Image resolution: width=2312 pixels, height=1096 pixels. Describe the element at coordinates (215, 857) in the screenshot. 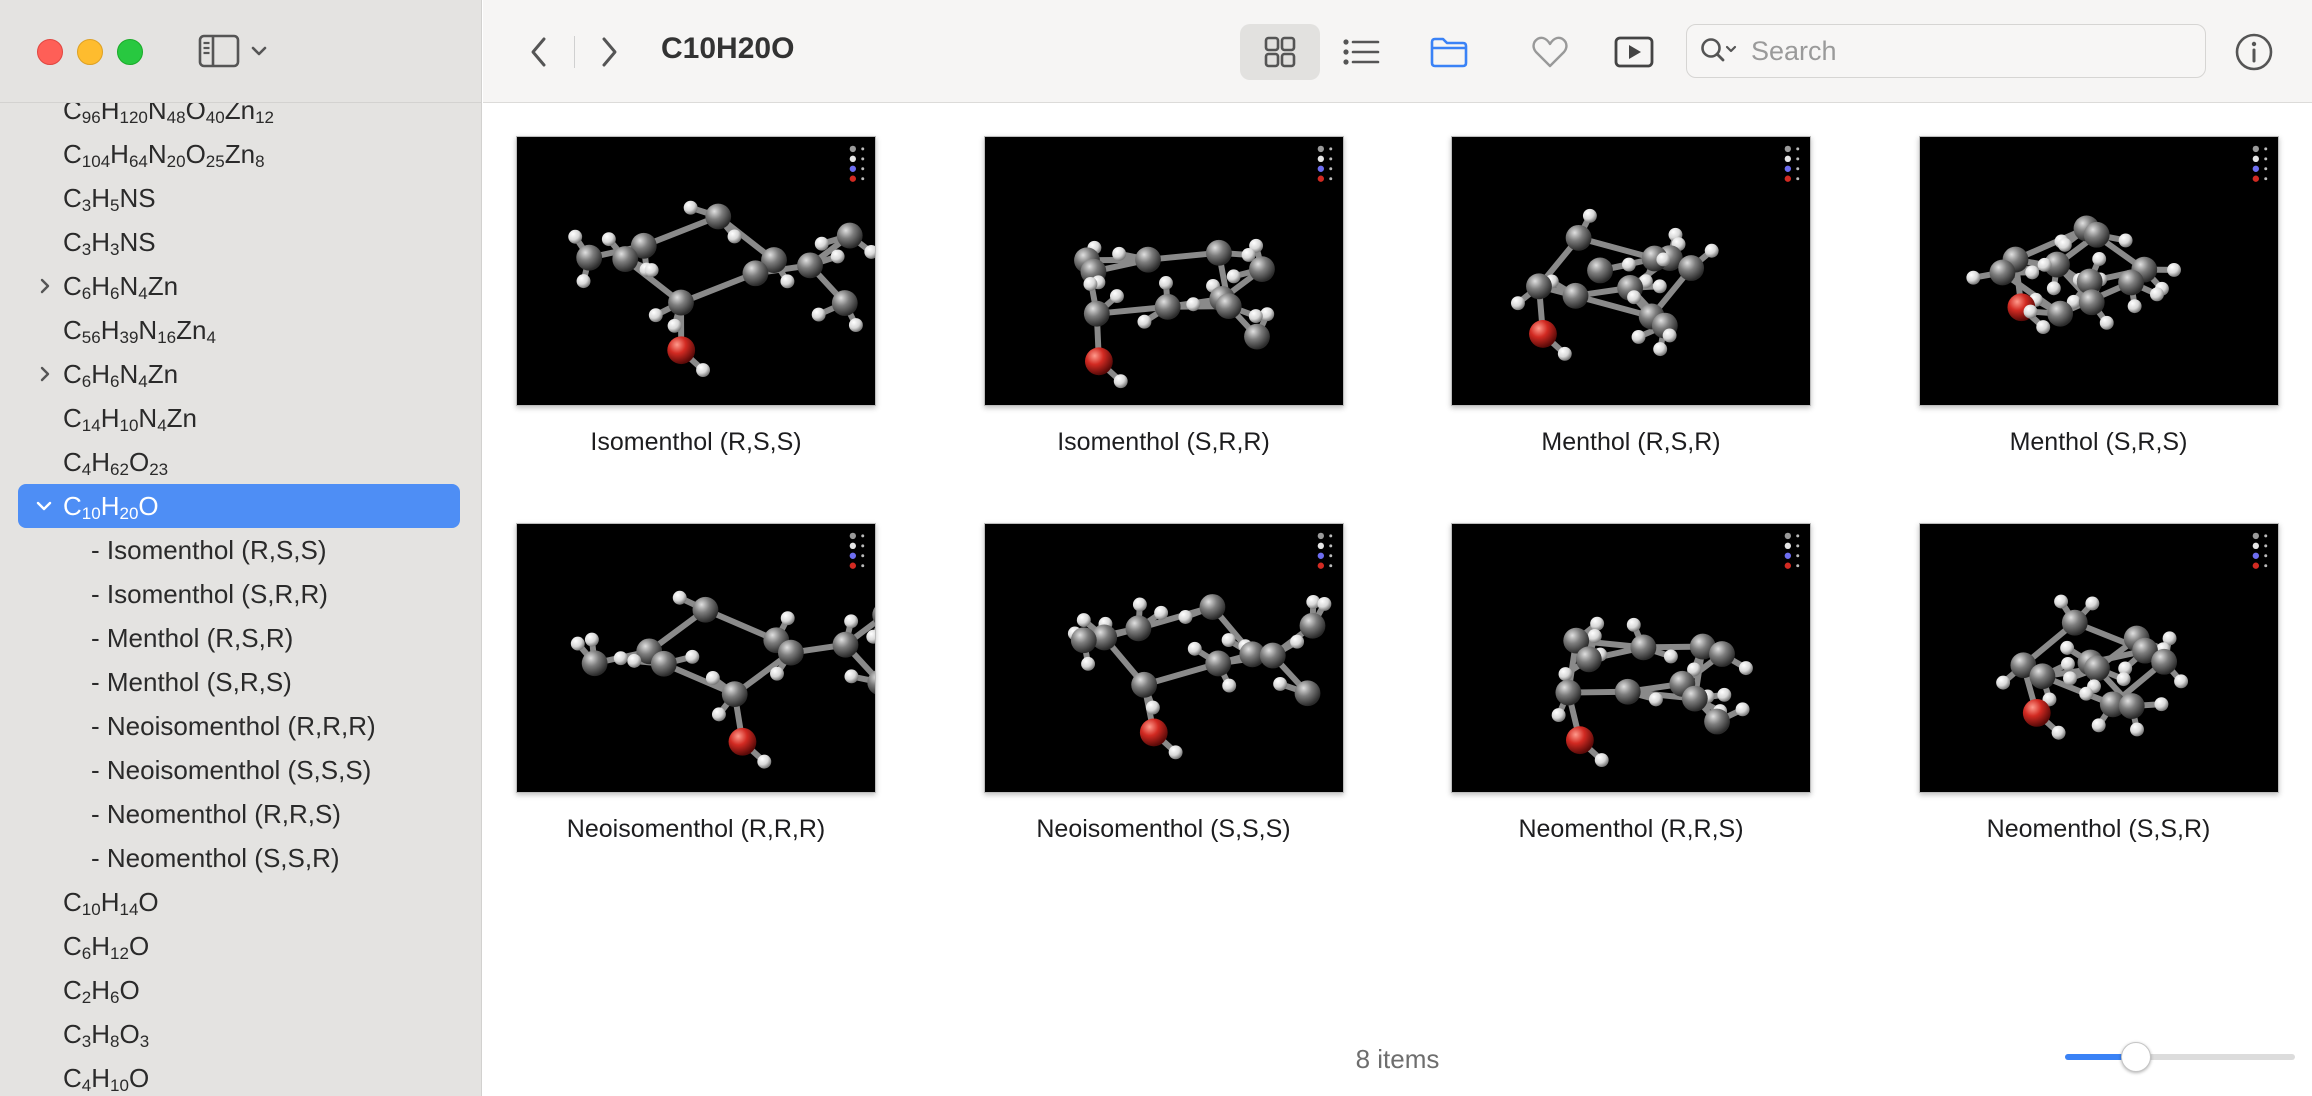

I see `sidebar-item-label: - Neomenthol (S,S,R)` at that location.